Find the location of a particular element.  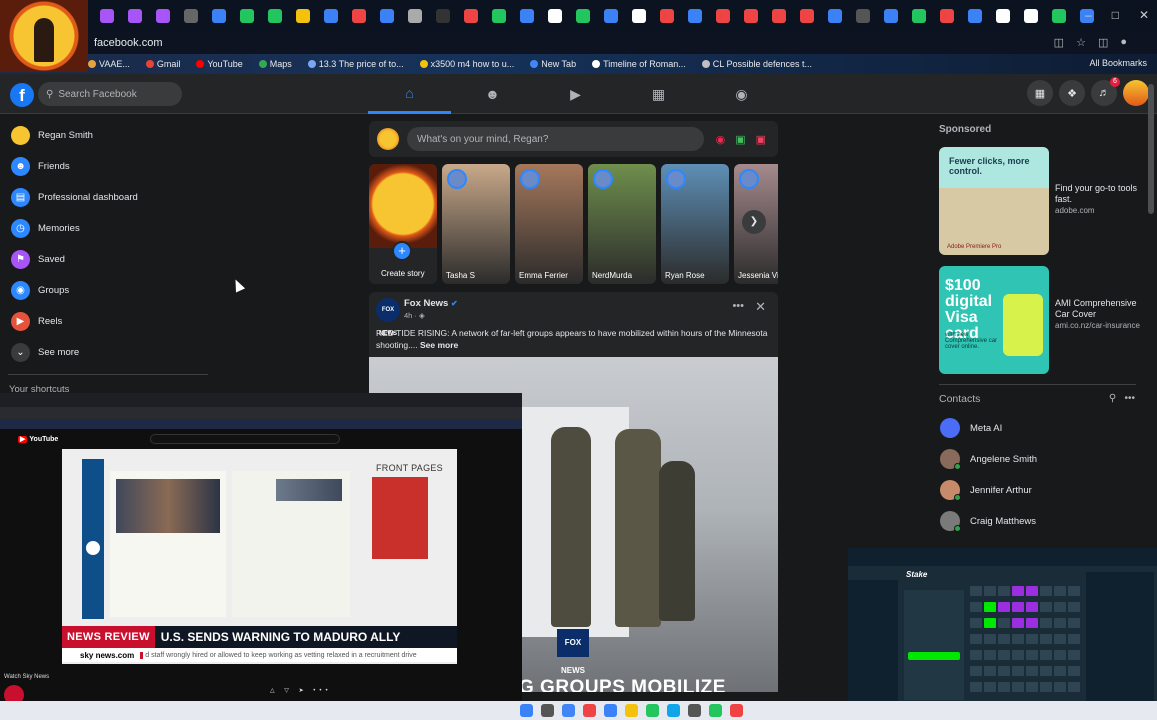

story-card: NerdMurda is located at coordinates (622, 224).